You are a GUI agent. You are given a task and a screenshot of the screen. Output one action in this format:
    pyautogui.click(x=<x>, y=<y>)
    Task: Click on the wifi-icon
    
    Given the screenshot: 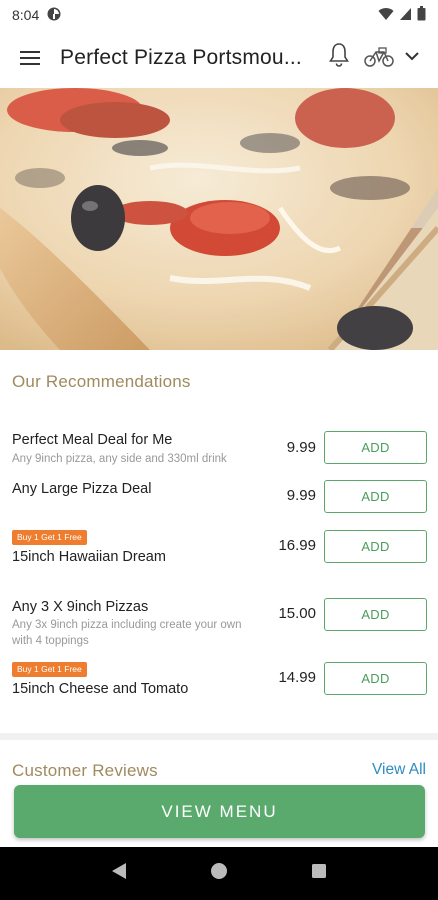 What is the action you would take?
    pyautogui.click(x=386, y=15)
    